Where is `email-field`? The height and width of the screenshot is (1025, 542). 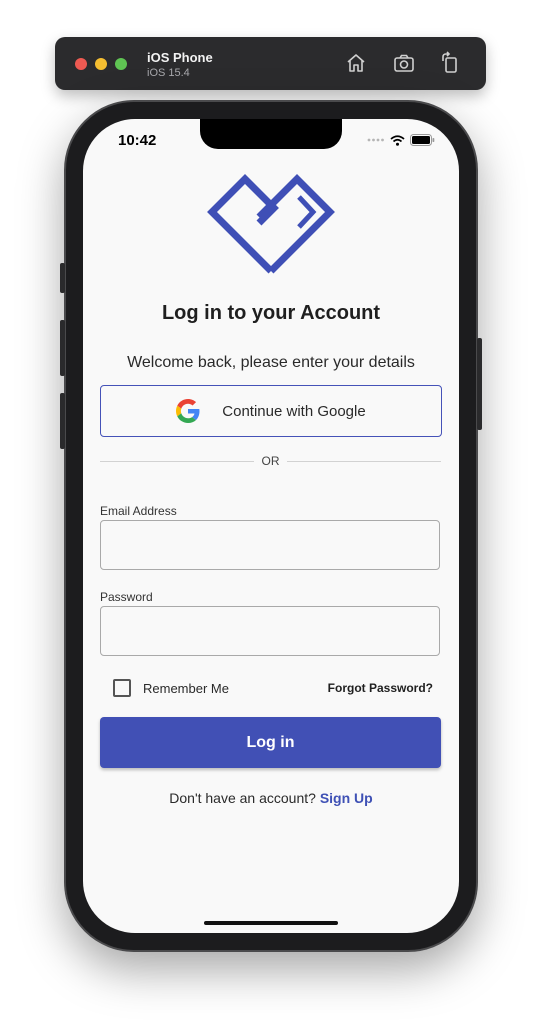 email-field is located at coordinates (270, 545).